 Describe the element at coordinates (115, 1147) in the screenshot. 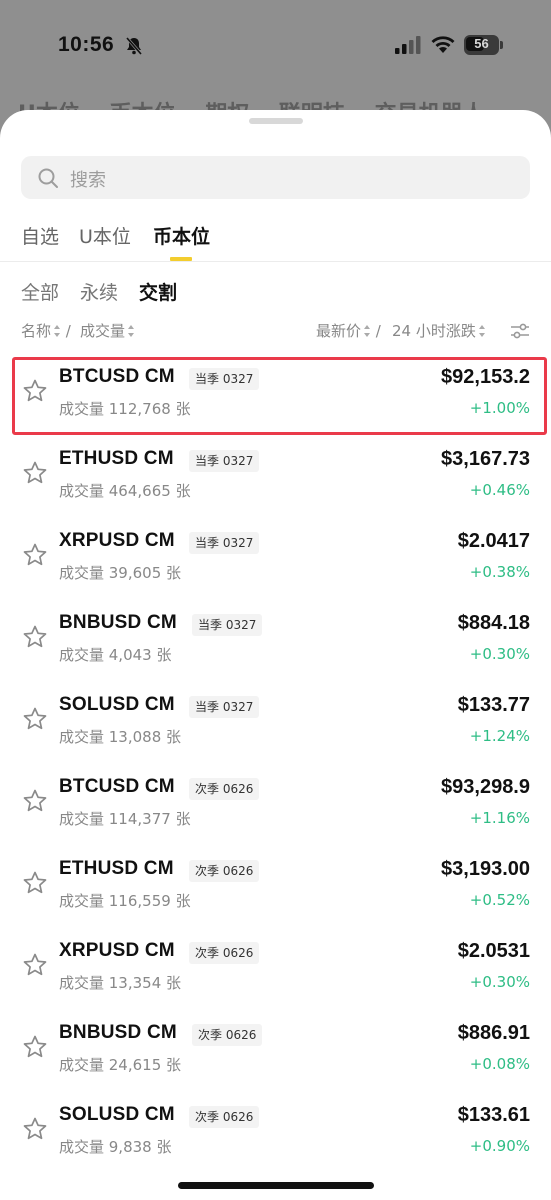

I see `contract-volume: 成交量 9,838 张` at that location.